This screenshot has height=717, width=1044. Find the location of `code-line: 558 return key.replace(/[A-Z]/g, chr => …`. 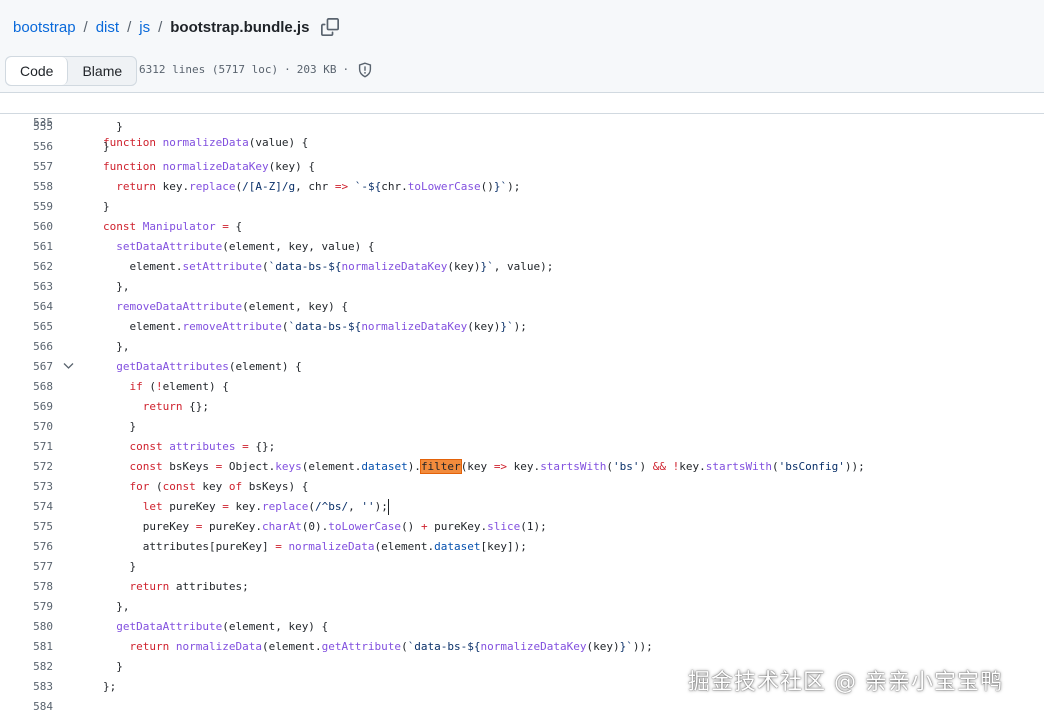

code-line: 558 return key.replace(/[A-Z]/g, chr => … is located at coordinates (522, 187).